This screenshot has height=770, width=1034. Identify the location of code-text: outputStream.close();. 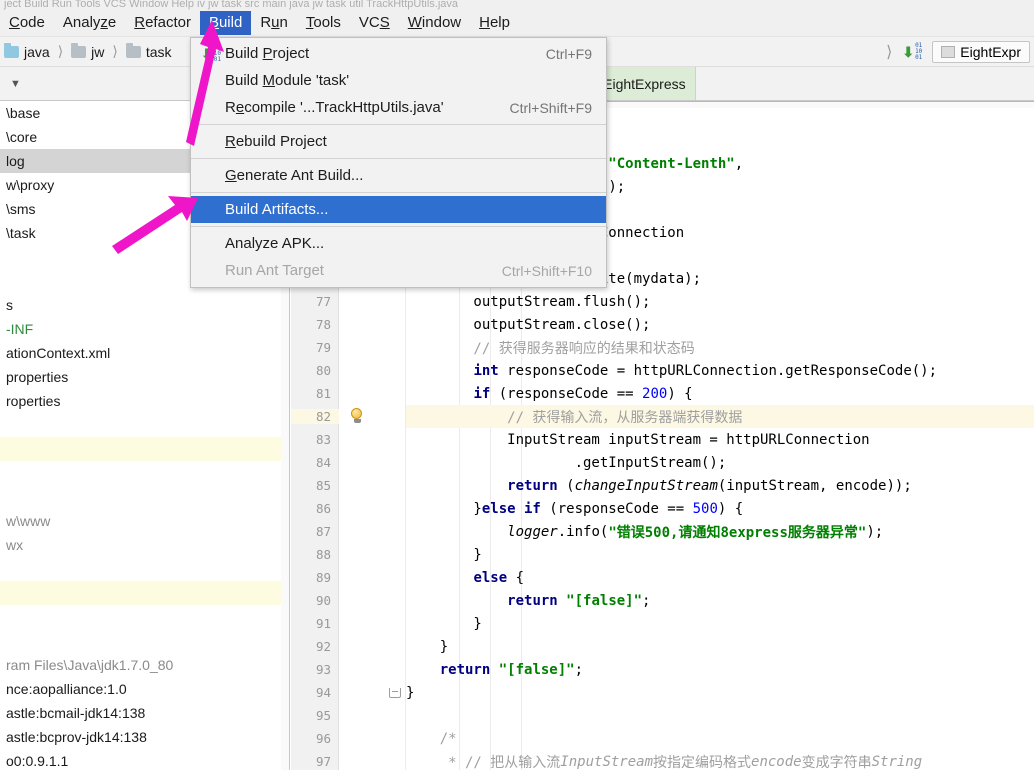
(528, 324).